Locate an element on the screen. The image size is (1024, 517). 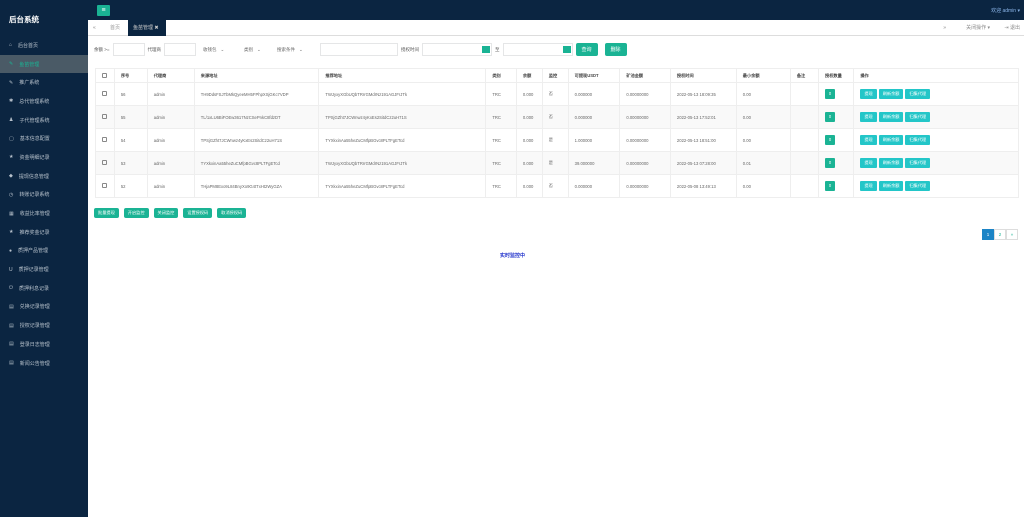
sidebar-item: ✎ 鱼苗管理 is located at coordinates (44, 64).